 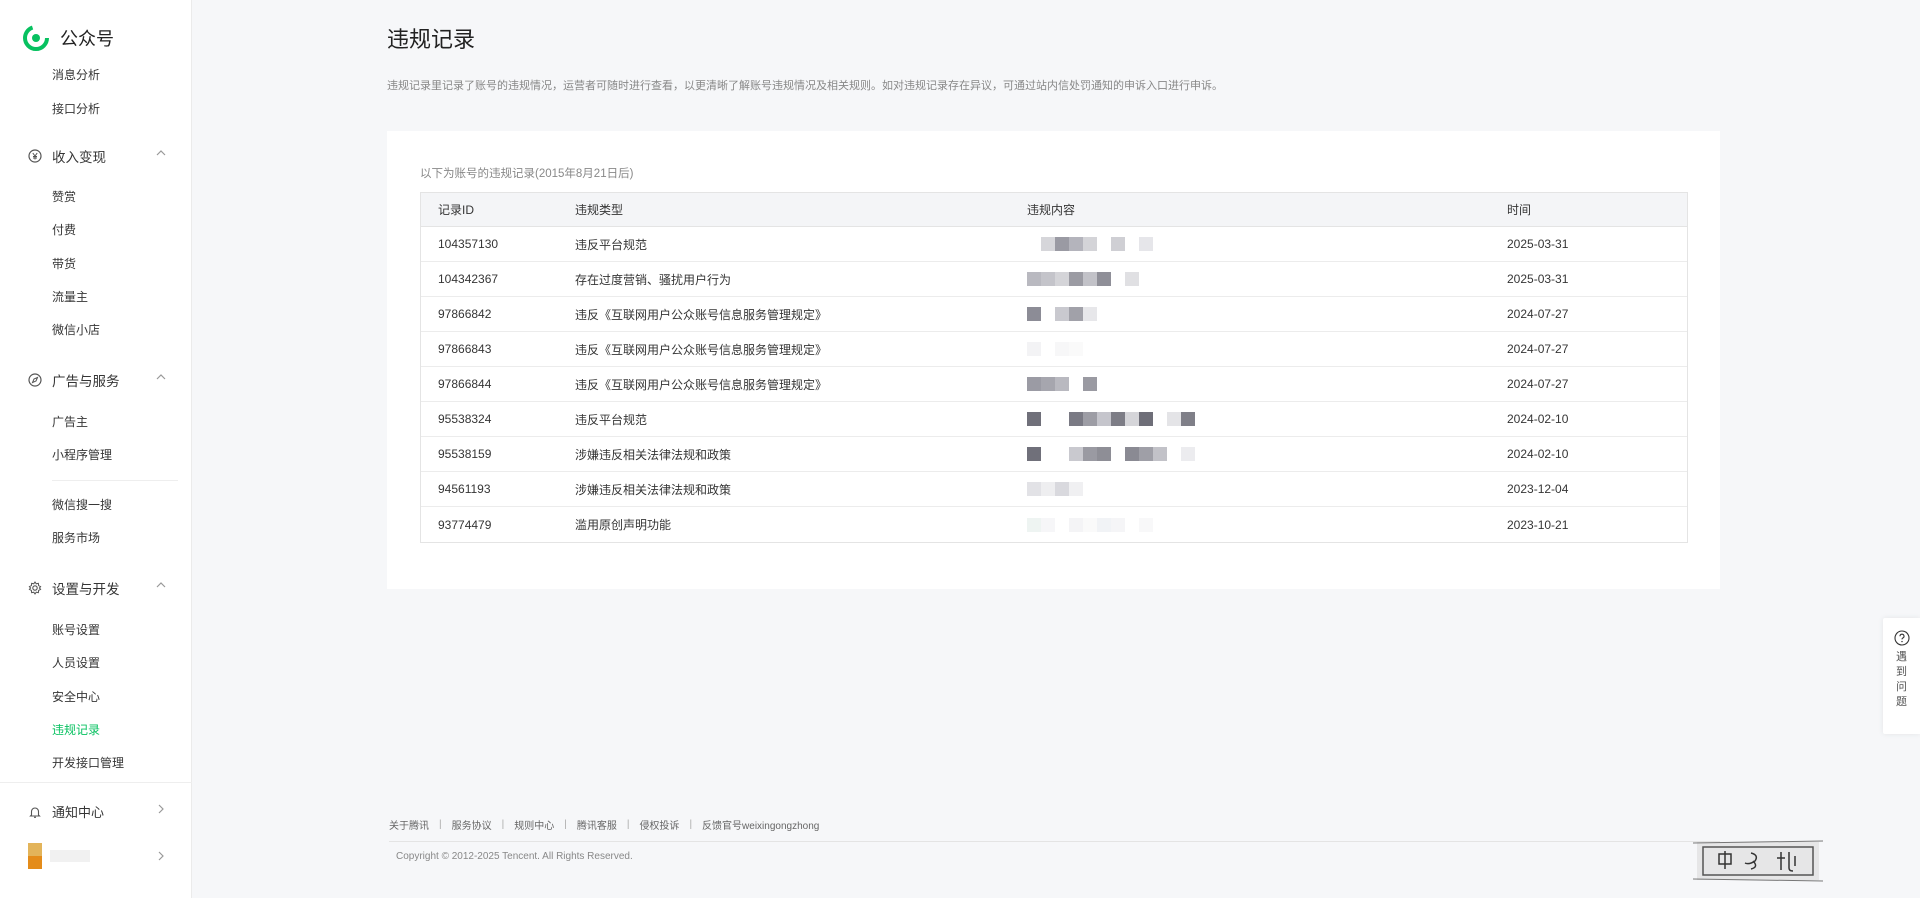 What do you see at coordinates (68, 38) in the screenshot?
I see `brand: 公众号` at bounding box center [68, 38].